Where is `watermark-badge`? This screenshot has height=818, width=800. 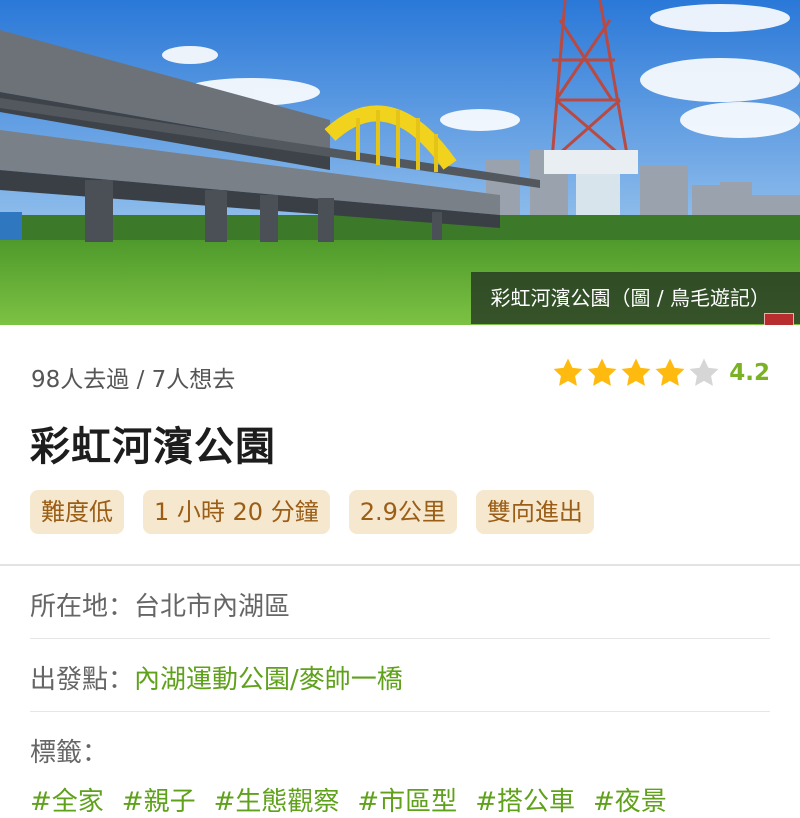 watermark-badge is located at coordinates (779, 319).